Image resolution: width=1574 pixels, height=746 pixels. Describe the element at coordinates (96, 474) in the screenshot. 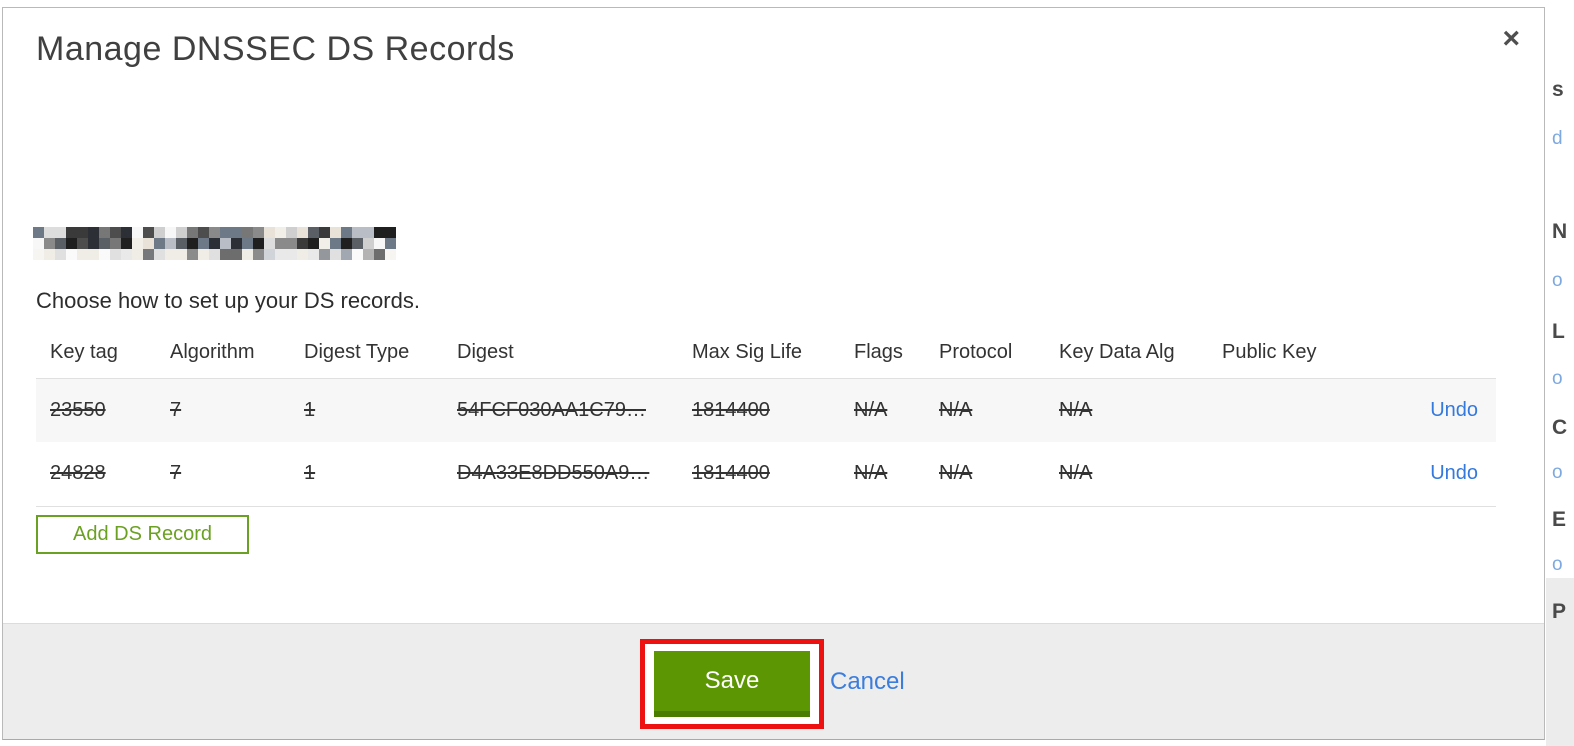

I see `cell-key-tag: 24828` at that location.